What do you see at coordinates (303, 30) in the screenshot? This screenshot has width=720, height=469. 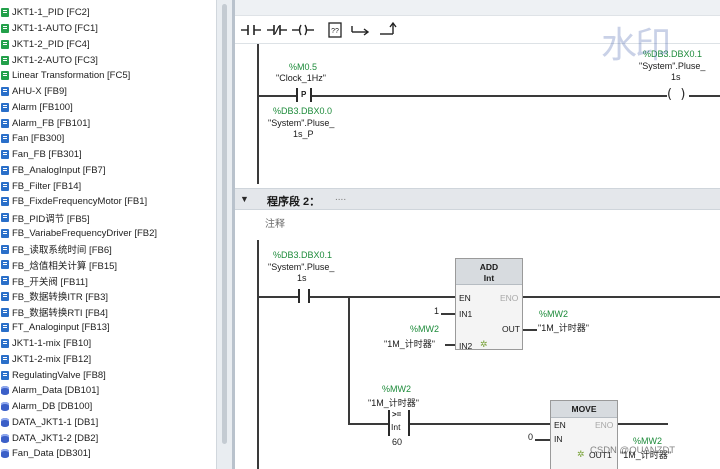 I see `coil-icon` at bounding box center [303, 30].